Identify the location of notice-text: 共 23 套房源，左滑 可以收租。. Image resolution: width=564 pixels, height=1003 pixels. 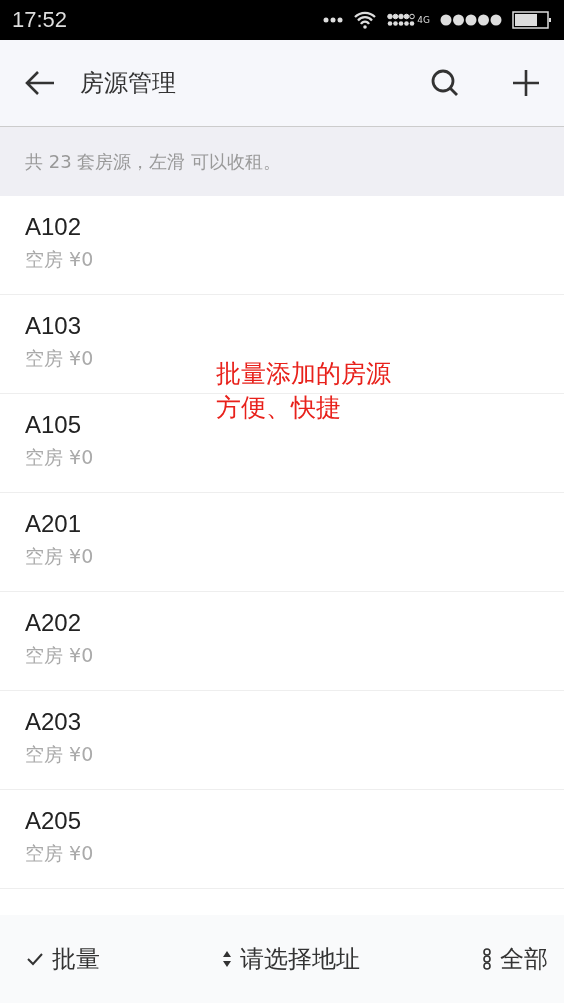
(153, 161).